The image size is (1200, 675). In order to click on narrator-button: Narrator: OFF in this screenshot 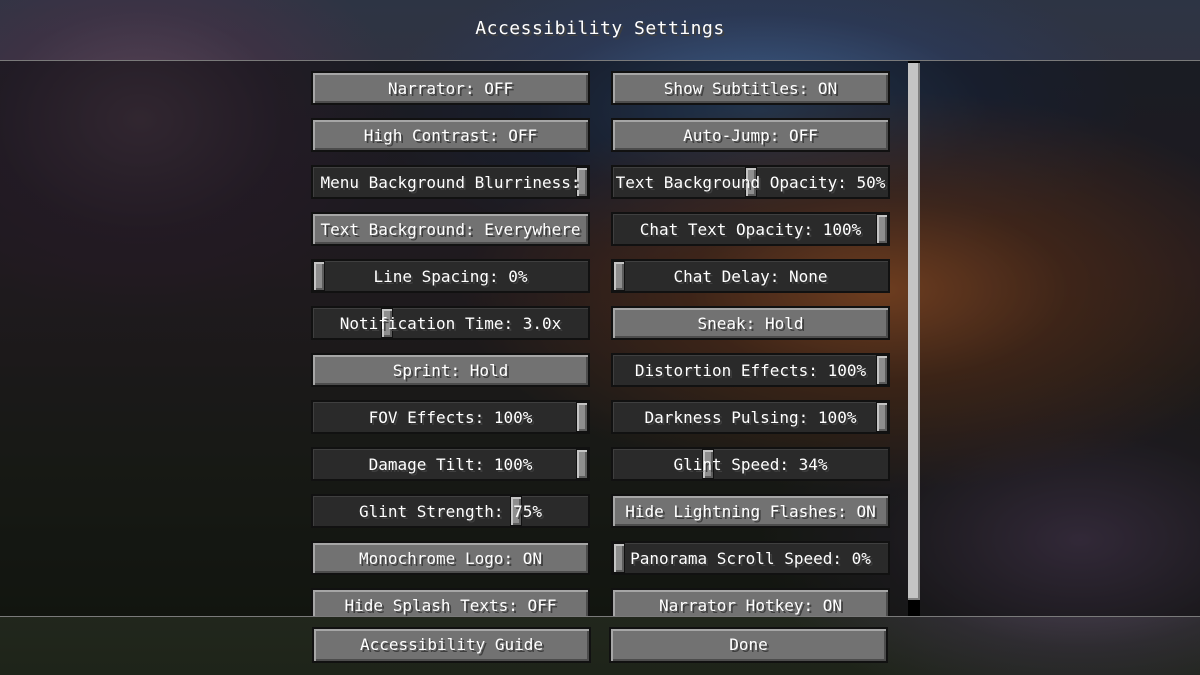, I will do `click(450, 88)`.